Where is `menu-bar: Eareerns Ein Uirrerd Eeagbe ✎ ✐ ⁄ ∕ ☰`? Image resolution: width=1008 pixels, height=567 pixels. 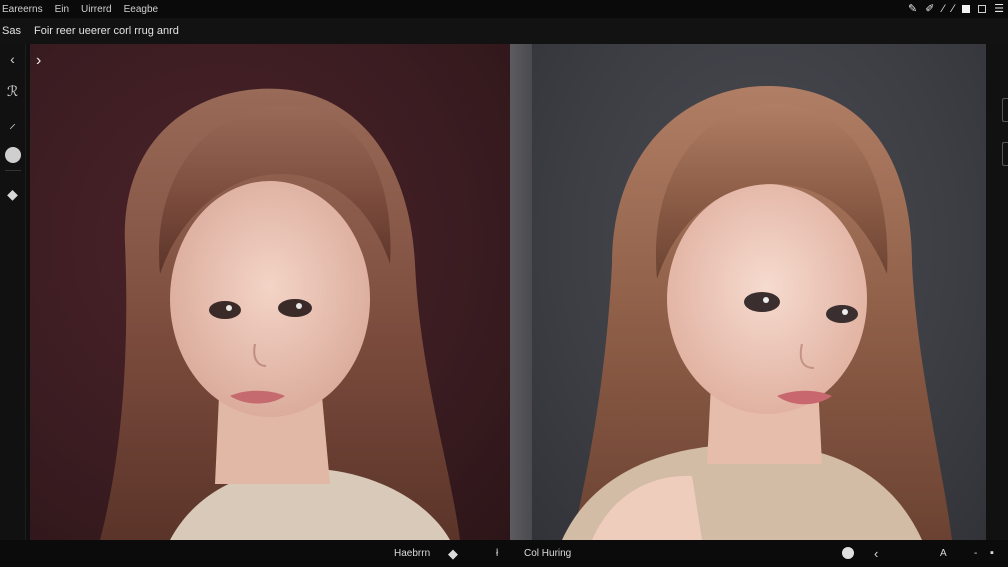
menu-bar: Eareerns Ein Uirrerd Eeagbe ✎ ✐ ⁄ ∕ ☰ is located at coordinates (504, 9).